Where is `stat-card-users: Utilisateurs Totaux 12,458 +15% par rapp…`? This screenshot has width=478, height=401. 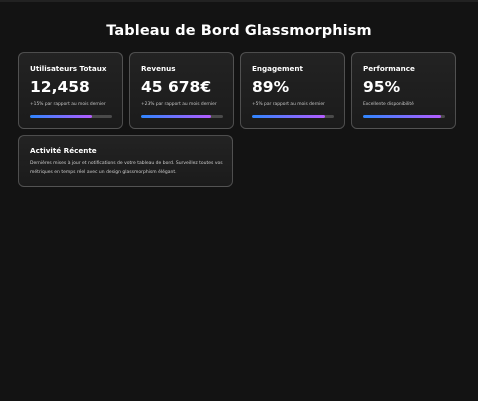
stat-card-users: Utilisateurs Totaux 12,458 +15% par rapp… is located at coordinates (70, 90).